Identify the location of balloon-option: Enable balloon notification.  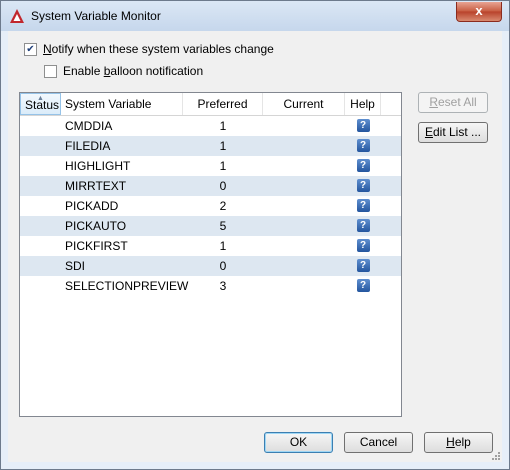
(123, 71).